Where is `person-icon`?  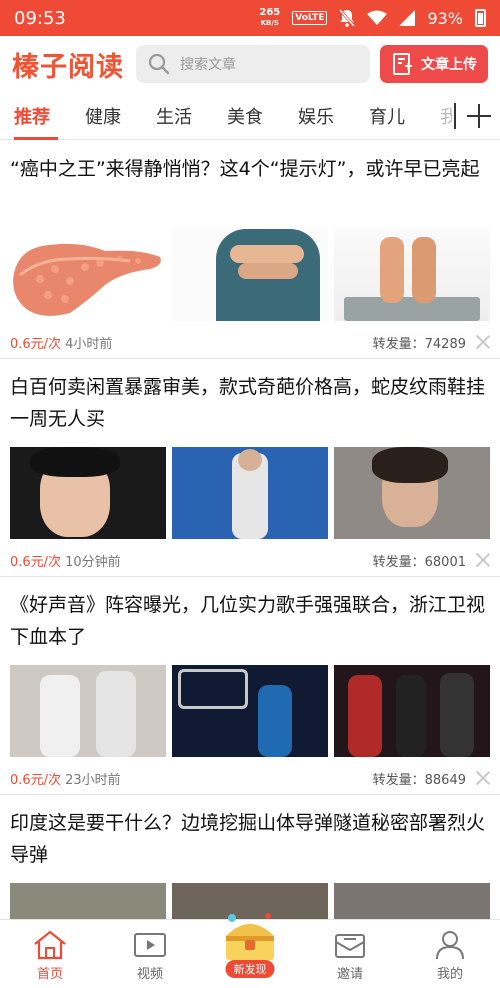 person-icon is located at coordinates (450, 945).